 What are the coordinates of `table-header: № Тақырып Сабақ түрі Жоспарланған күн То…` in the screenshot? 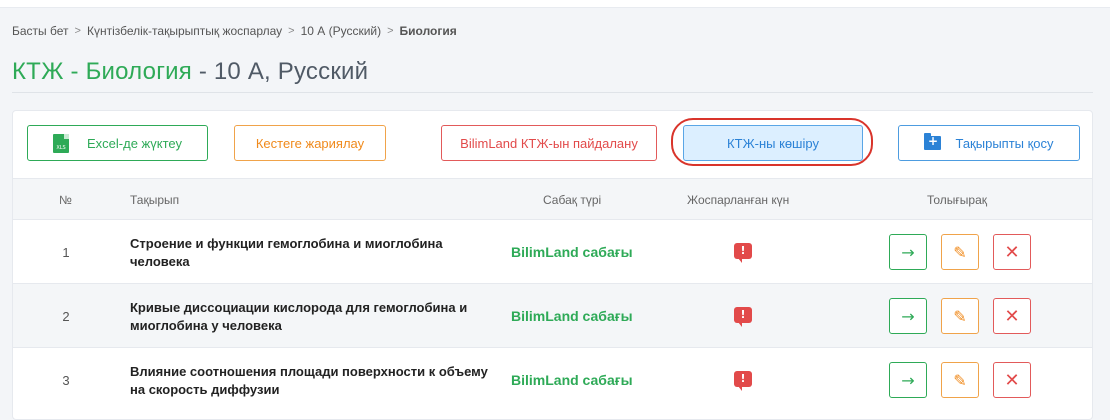 It's located at (552, 198).